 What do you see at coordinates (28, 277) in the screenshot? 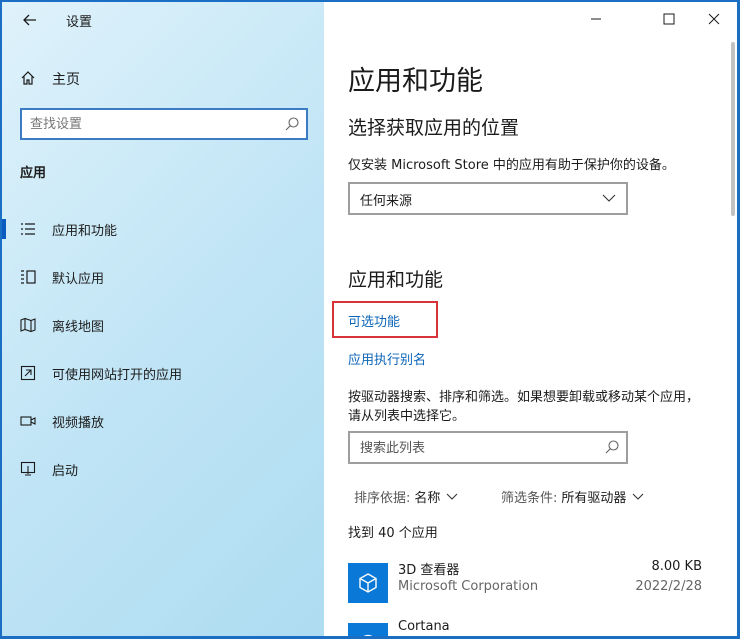
I see `default-apps-icon` at bounding box center [28, 277].